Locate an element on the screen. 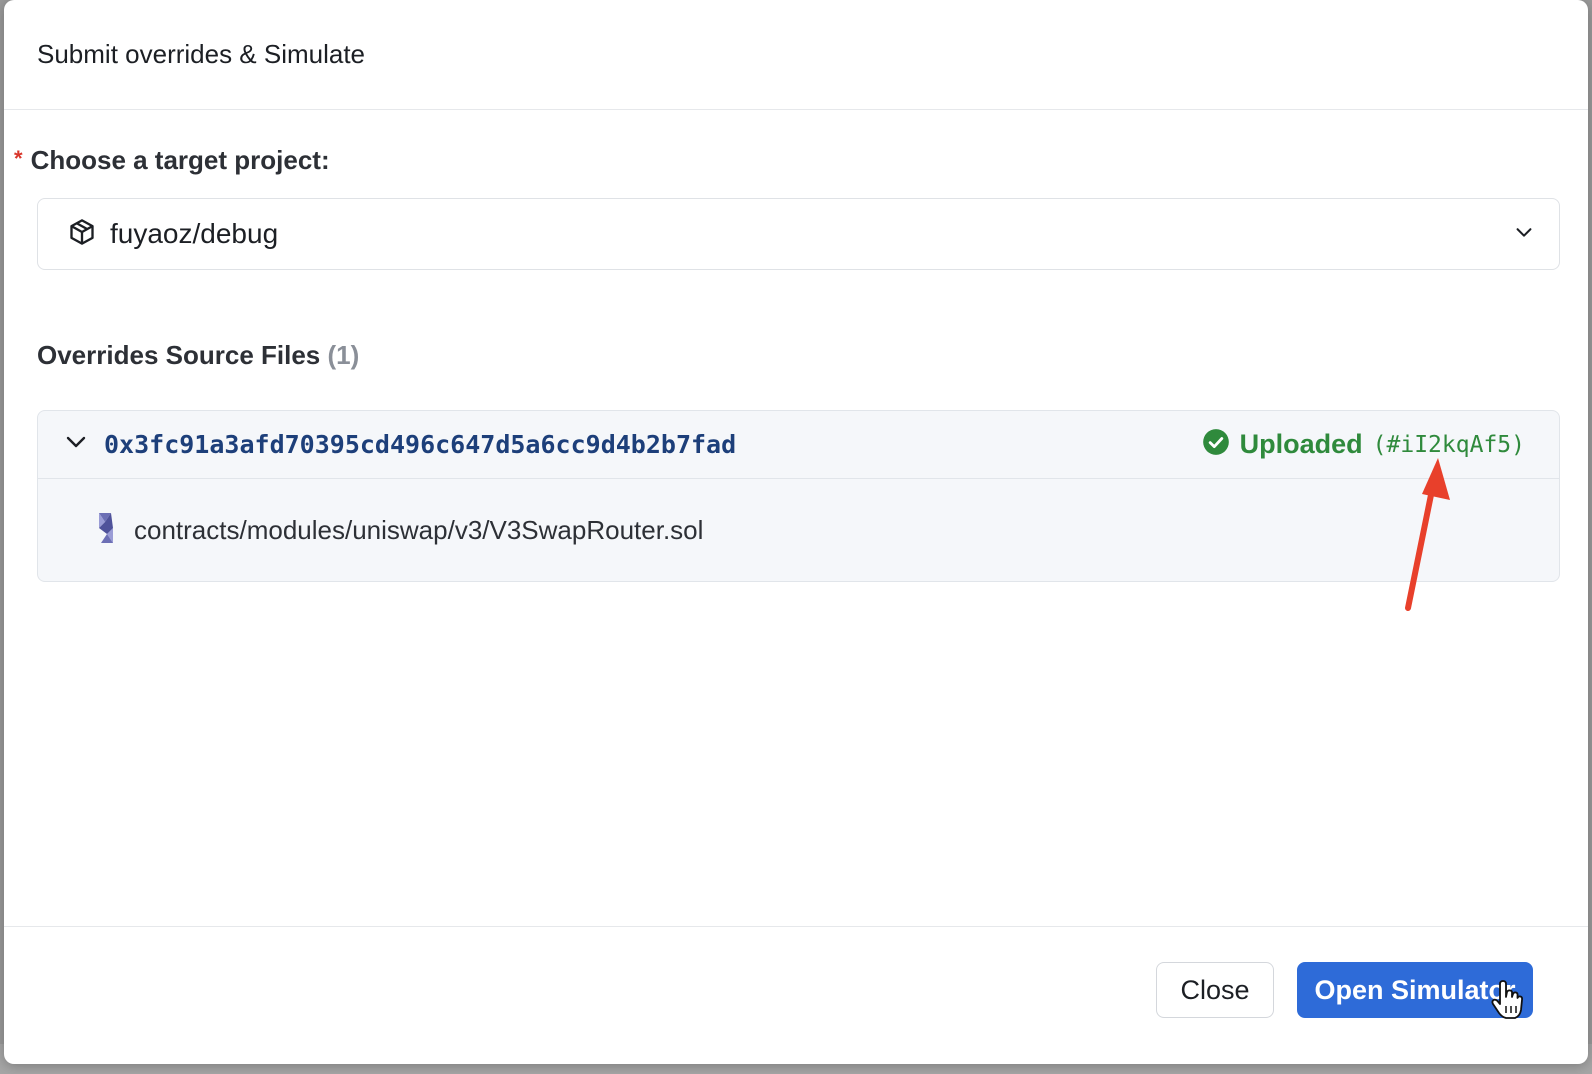  close-button: Close is located at coordinates (1215, 990).